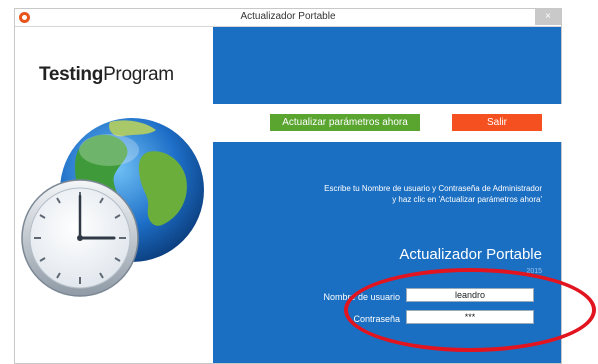 The width and height of the screenshot is (598, 364). What do you see at coordinates (138, 74) in the screenshot?
I see `brand-logo-regular: Program` at bounding box center [138, 74].